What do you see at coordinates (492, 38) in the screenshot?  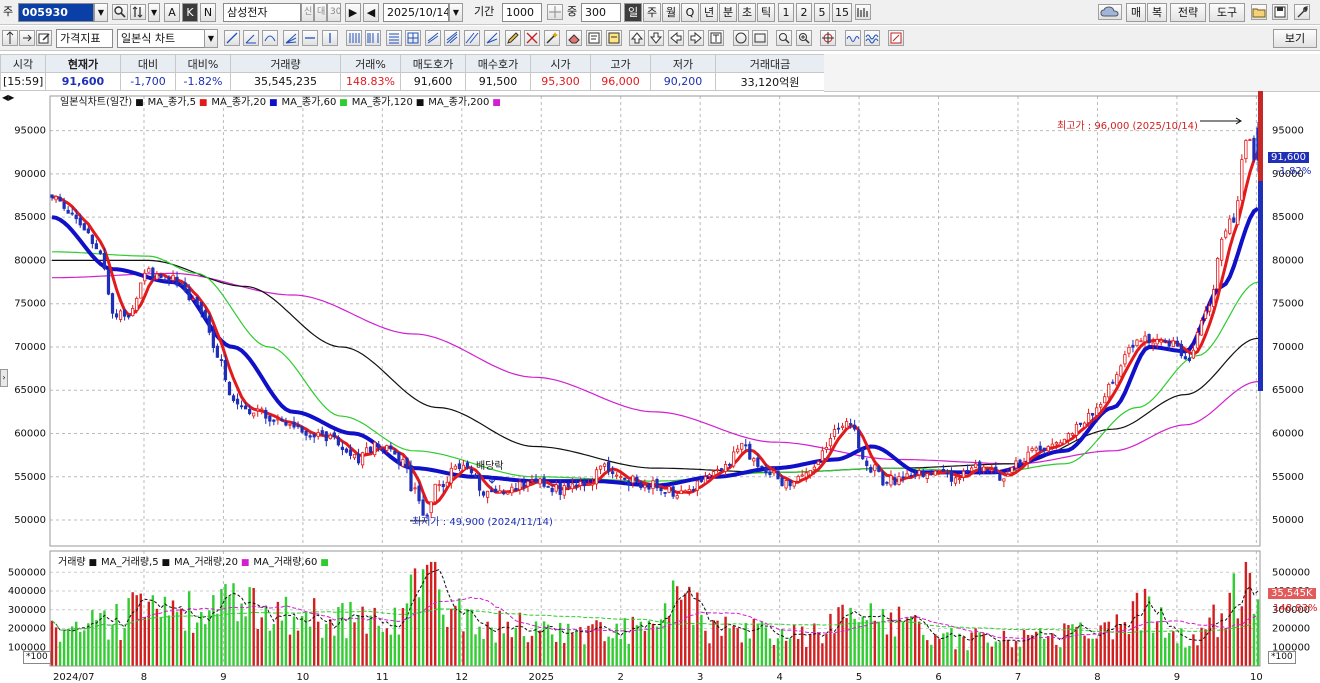 I see `speed-line-icon` at bounding box center [492, 38].